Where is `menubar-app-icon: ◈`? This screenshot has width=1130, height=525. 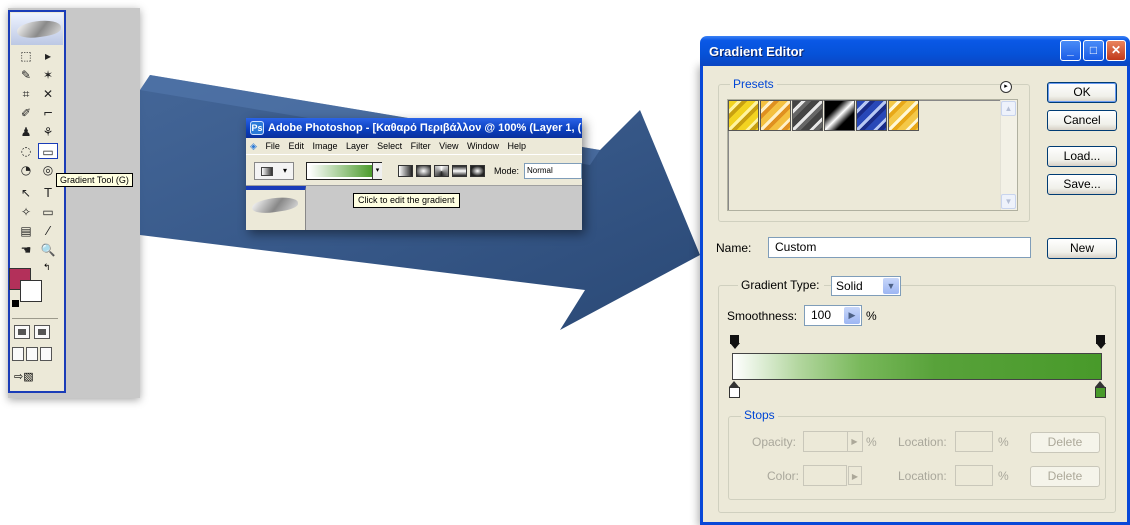 menubar-app-icon: ◈ is located at coordinates (253, 146).